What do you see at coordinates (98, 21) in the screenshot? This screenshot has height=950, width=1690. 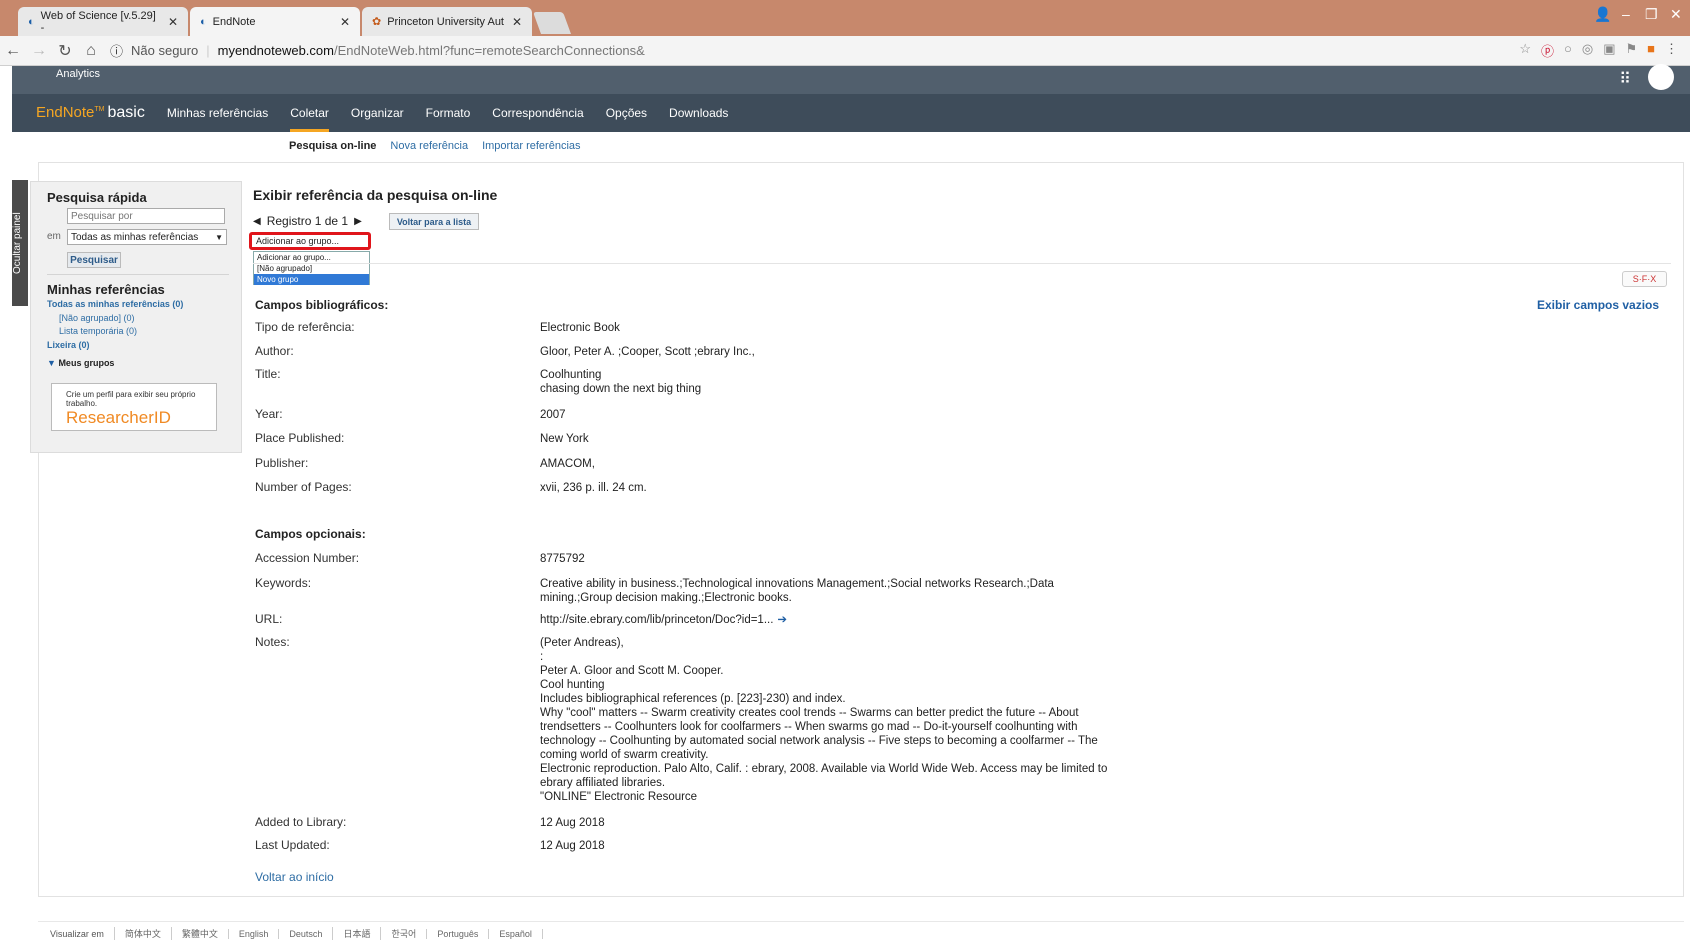 I see `tab-title: Web of Science [v.5.29] -` at bounding box center [98, 21].